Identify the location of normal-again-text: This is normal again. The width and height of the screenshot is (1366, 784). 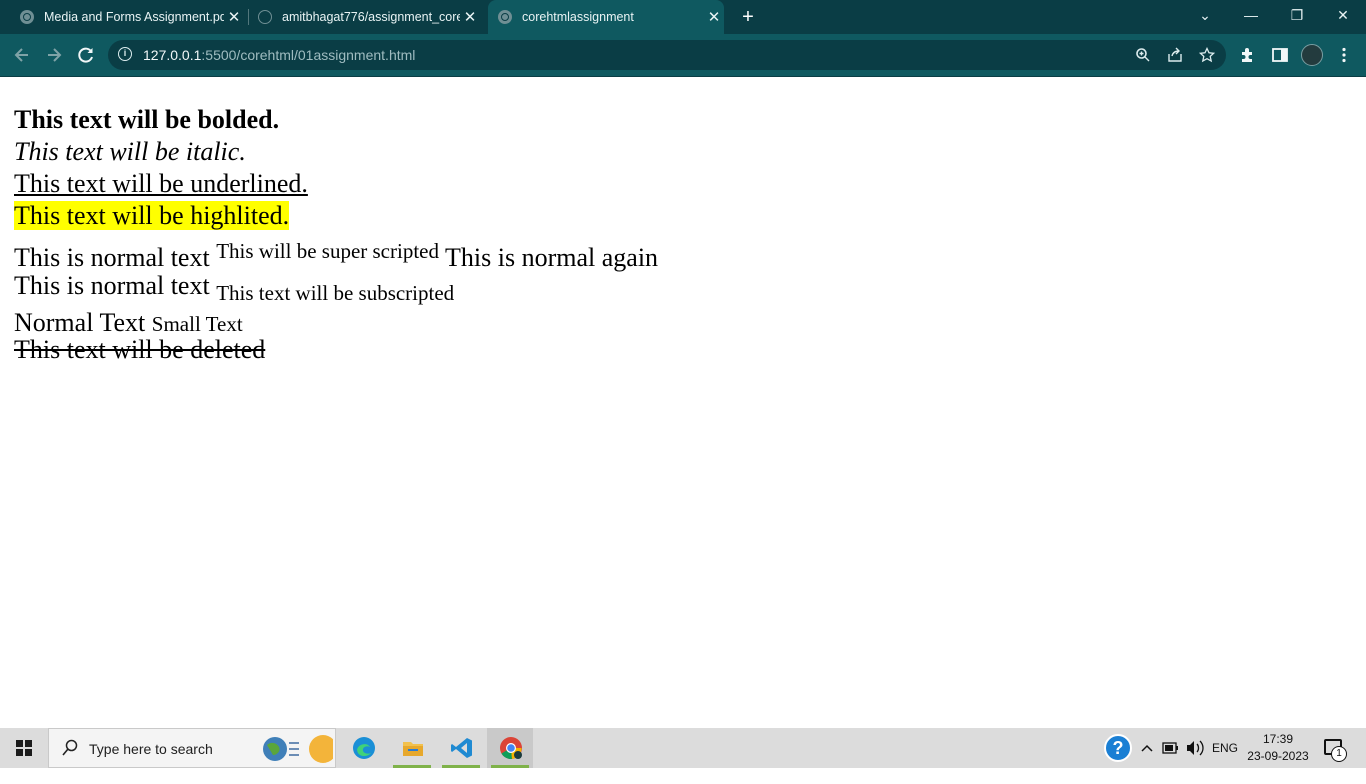
(552, 257).